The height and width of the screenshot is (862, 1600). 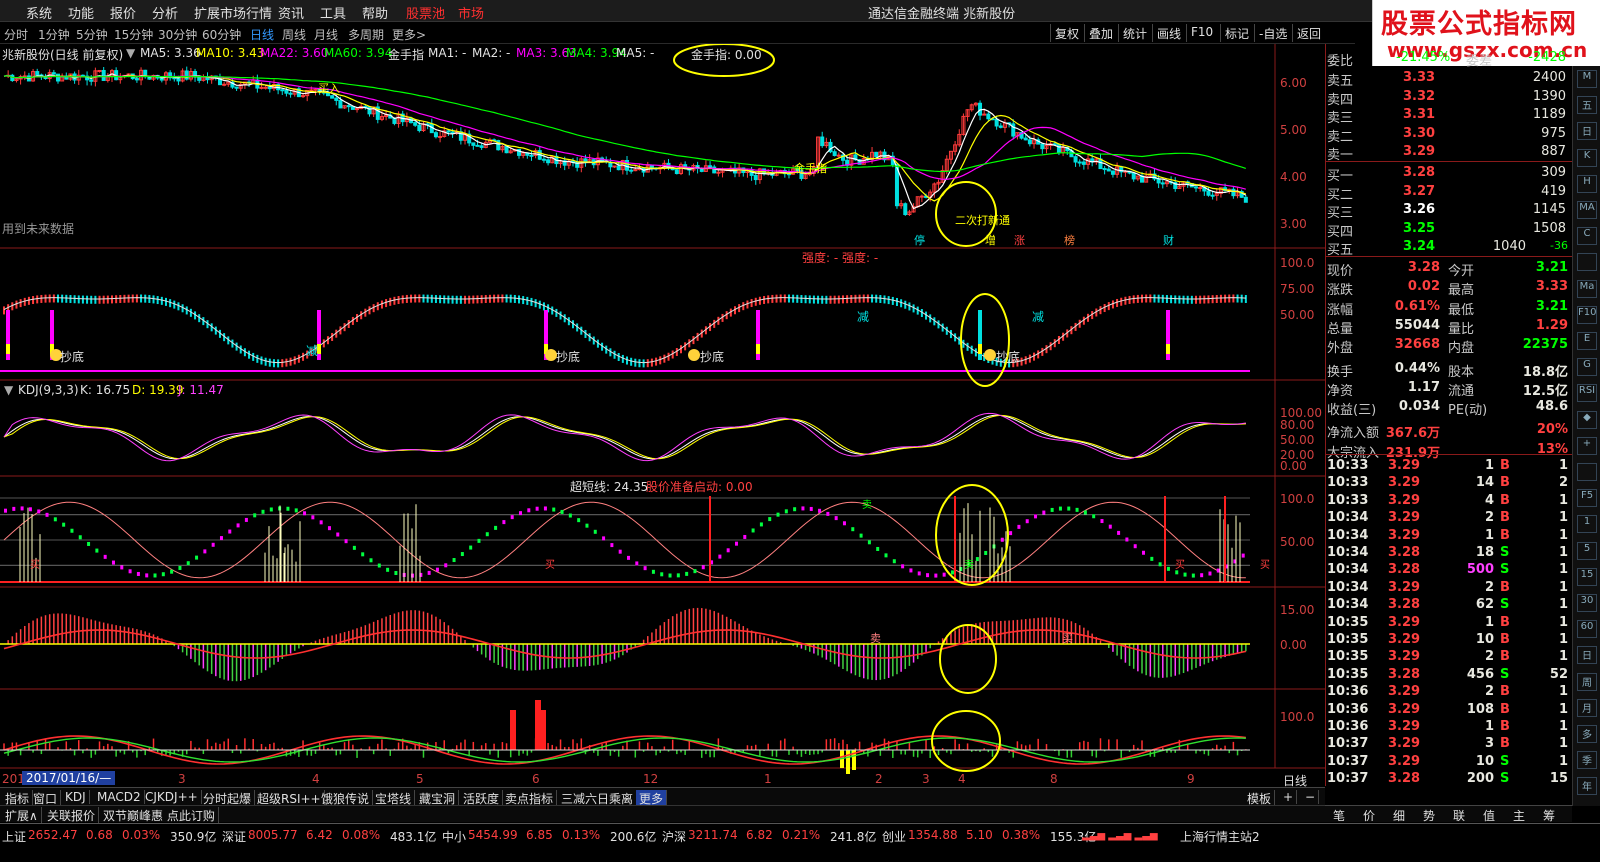 I want to click on side-tool-icon: E, so click(x=1587, y=341).